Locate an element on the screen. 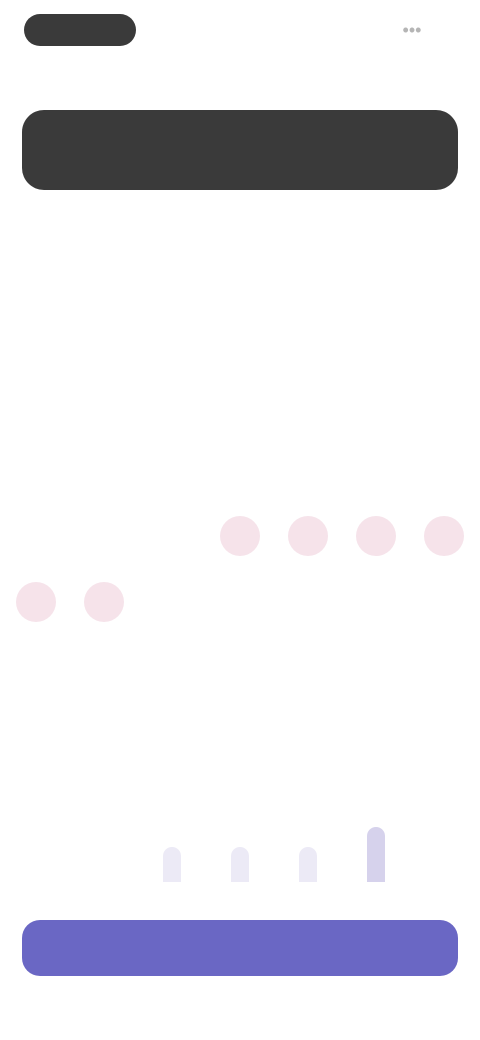 The height and width of the screenshot is (1040, 480). timeline-chart is located at coordinates (240, 815).